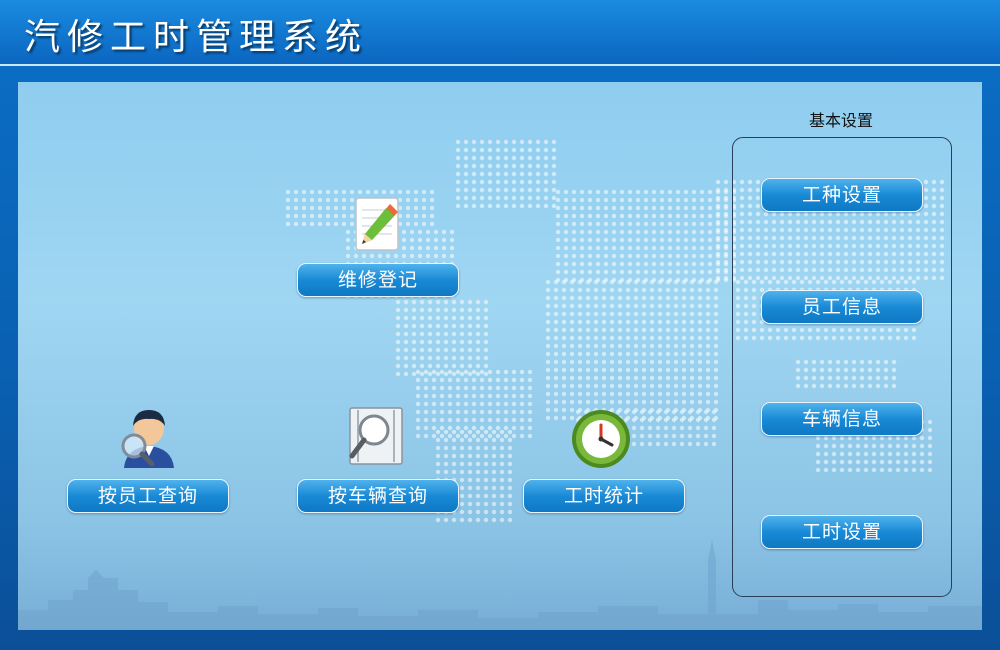  Describe the element at coordinates (842, 419) in the screenshot. I see `vehicle-info-button: 车辆信息` at that location.